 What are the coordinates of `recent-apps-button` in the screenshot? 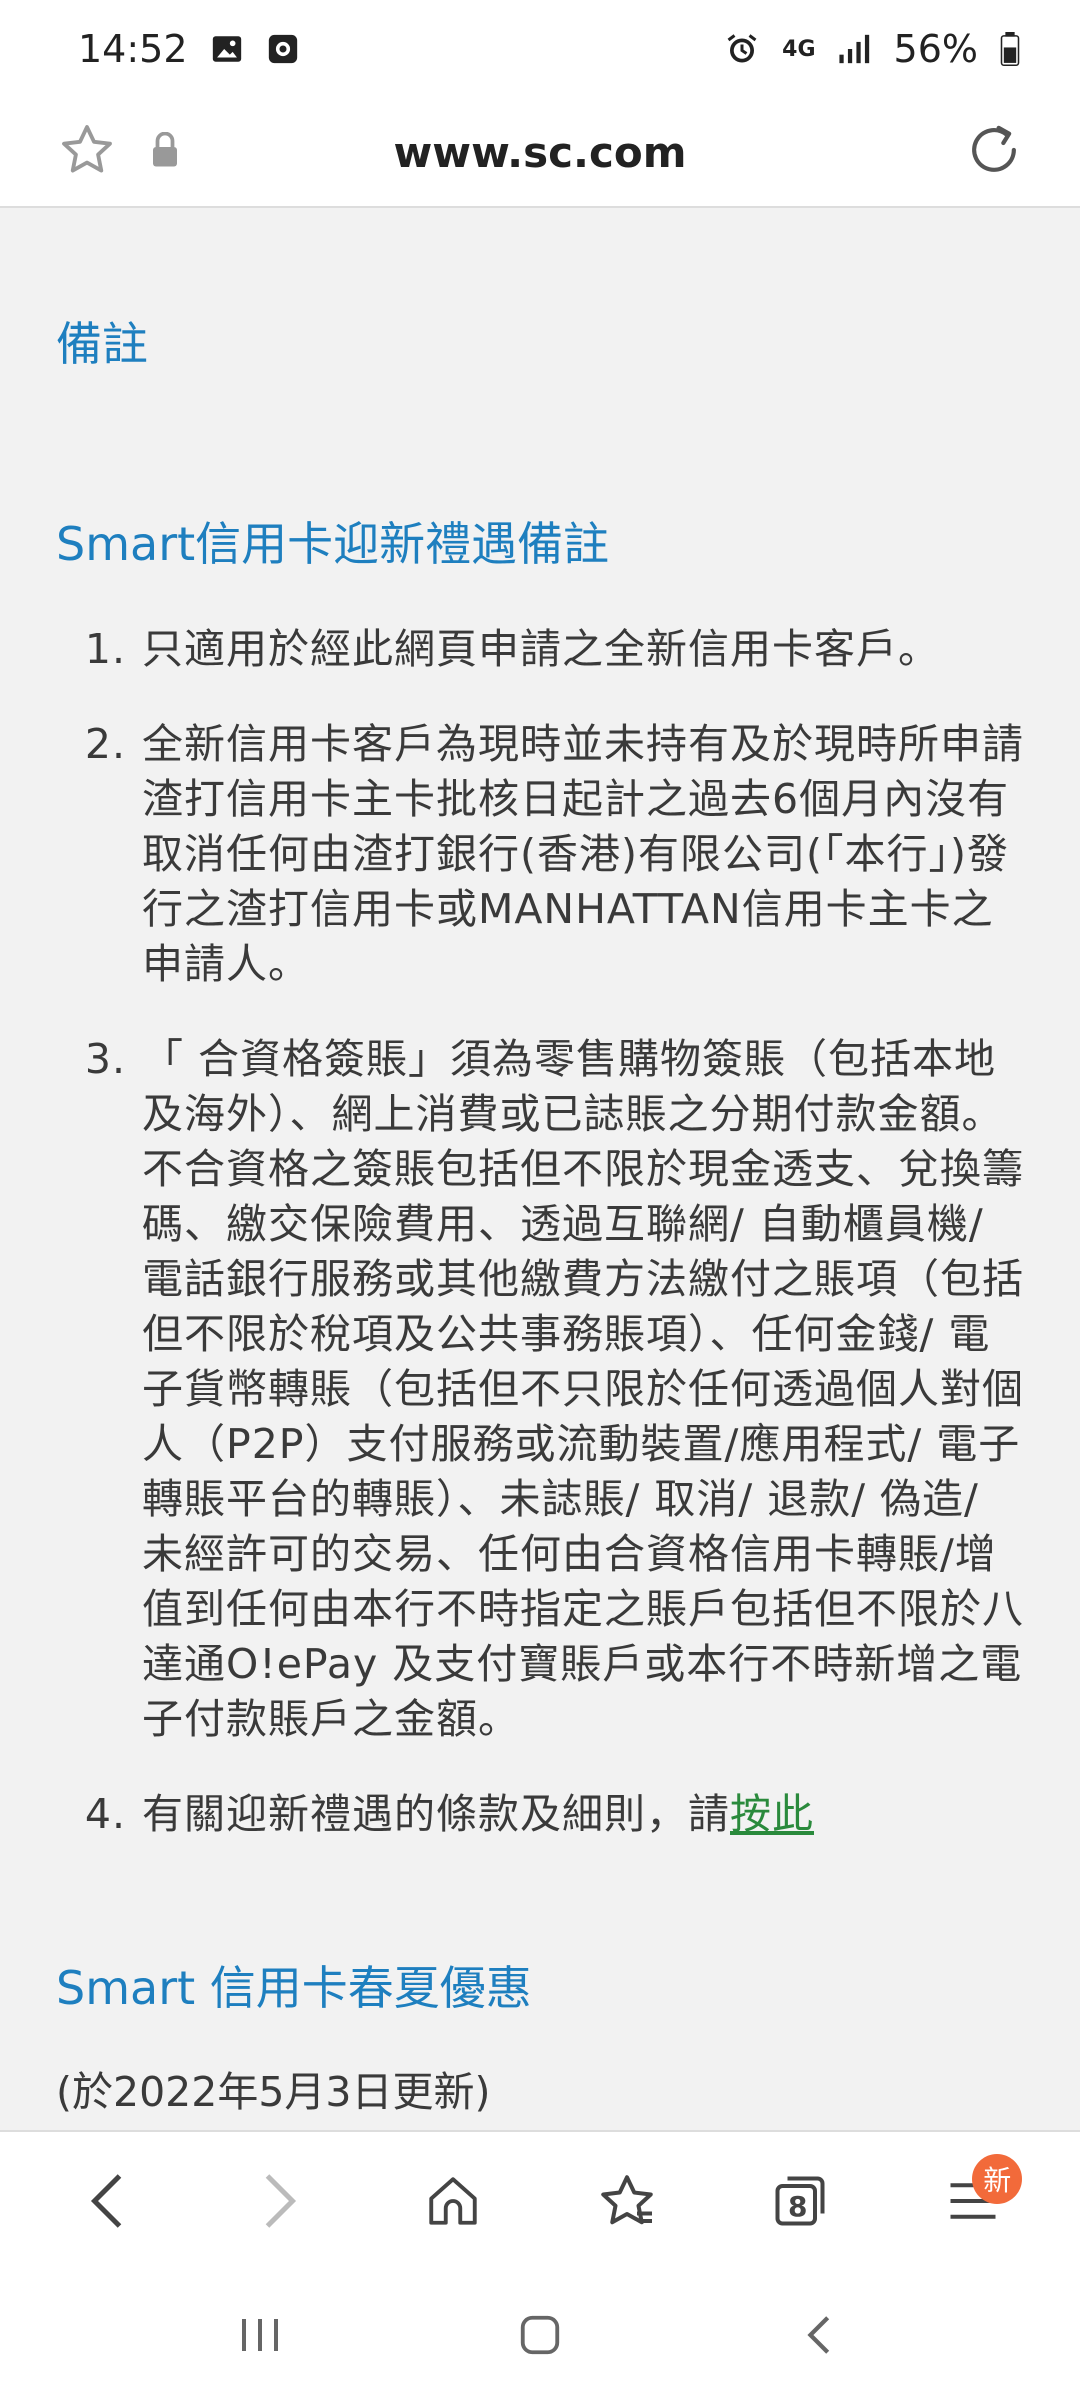 It's located at (260, 2335).